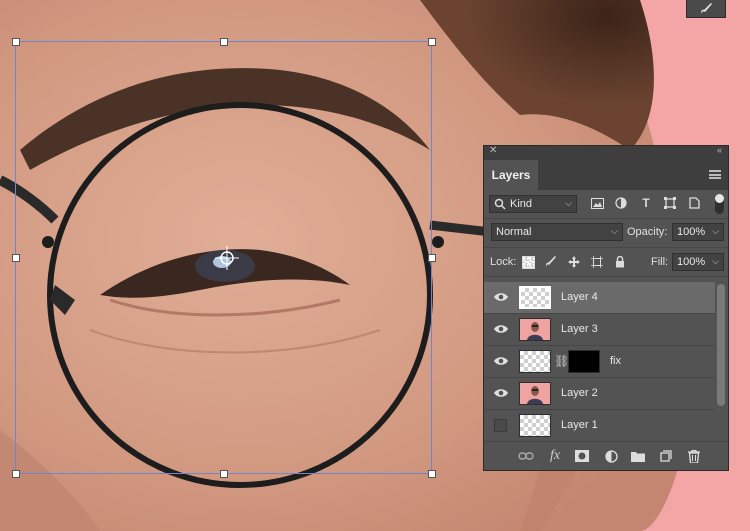  I want to click on layers-list: Layer 4 Layer 3 ⛓ fix Layer 2 Layer 1, so click(599, 362).